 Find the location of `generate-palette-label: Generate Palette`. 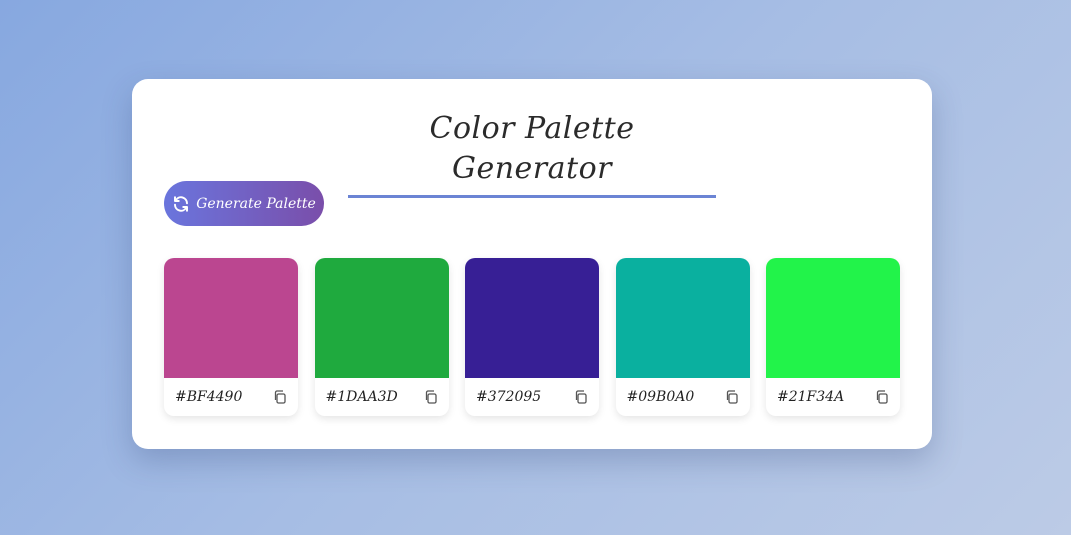

generate-palette-label: Generate Palette is located at coordinates (256, 203).